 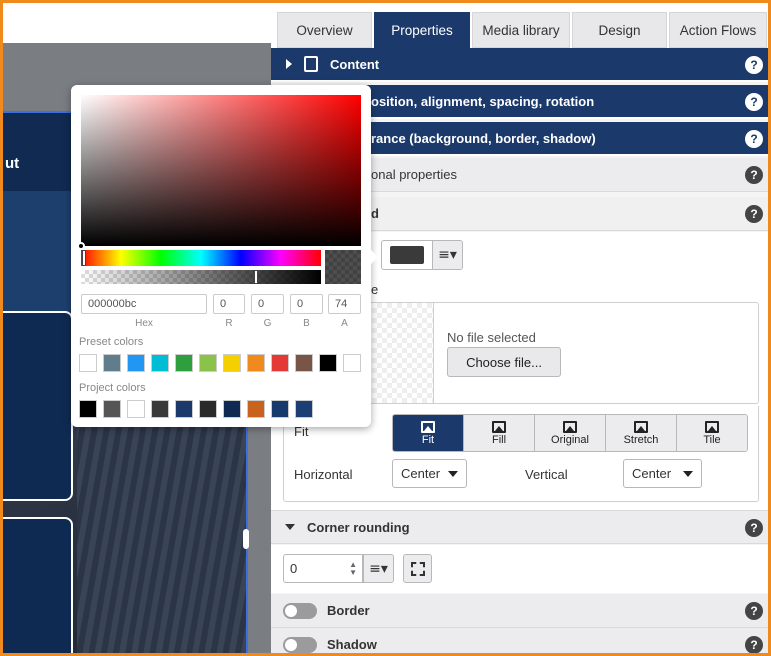 What do you see at coordinates (229, 304) in the screenshot?
I see `red-input: 0` at bounding box center [229, 304].